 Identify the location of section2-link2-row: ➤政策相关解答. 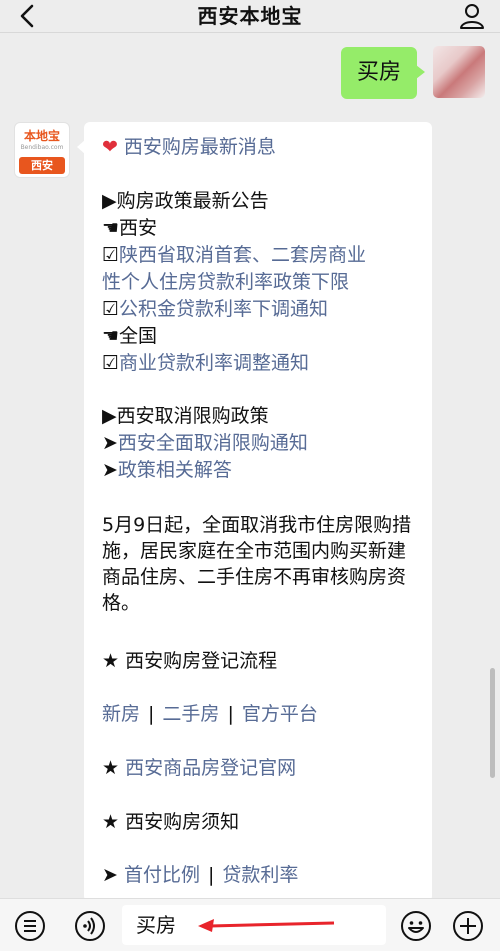
(167, 470).